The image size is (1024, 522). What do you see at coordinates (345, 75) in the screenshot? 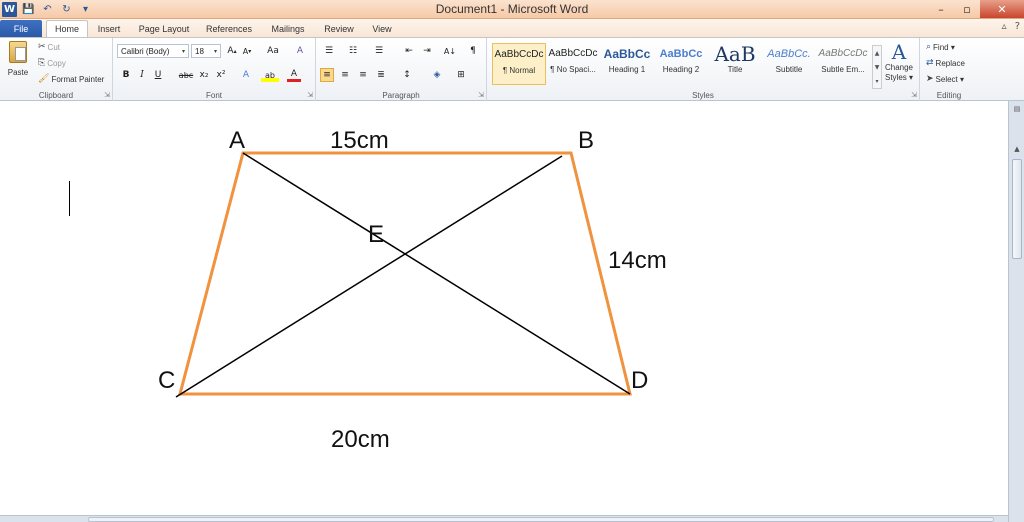
I see `align-center-icon: ≡` at bounding box center [345, 75].